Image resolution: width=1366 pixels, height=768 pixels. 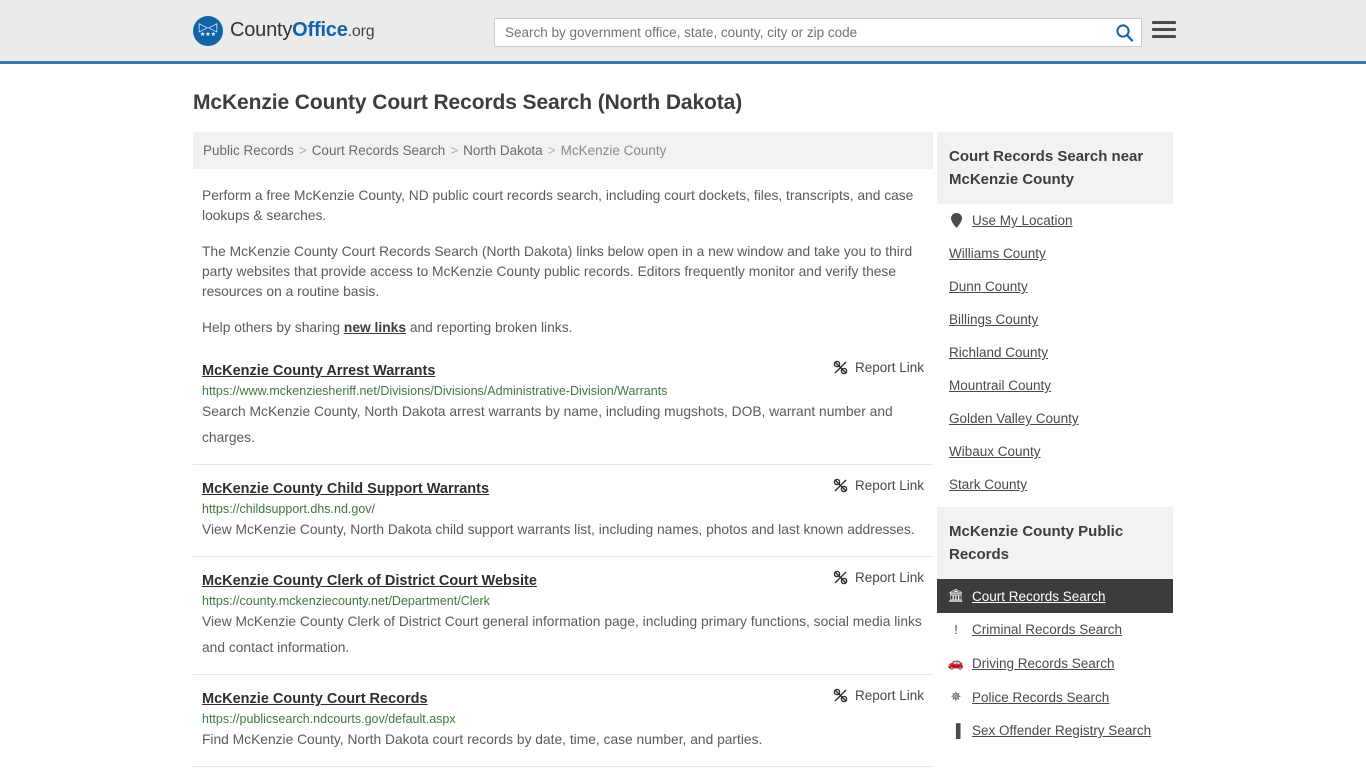 I want to click on hamburger-menu-icon, so click(x=1164, y=29).